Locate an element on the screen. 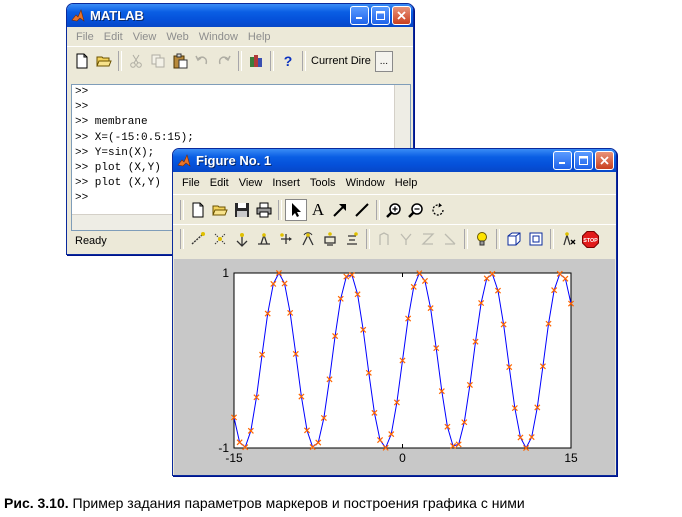 The height and width of the screenshot is (517, 682). rotate-3d-button is located at coordinates (438, 210).